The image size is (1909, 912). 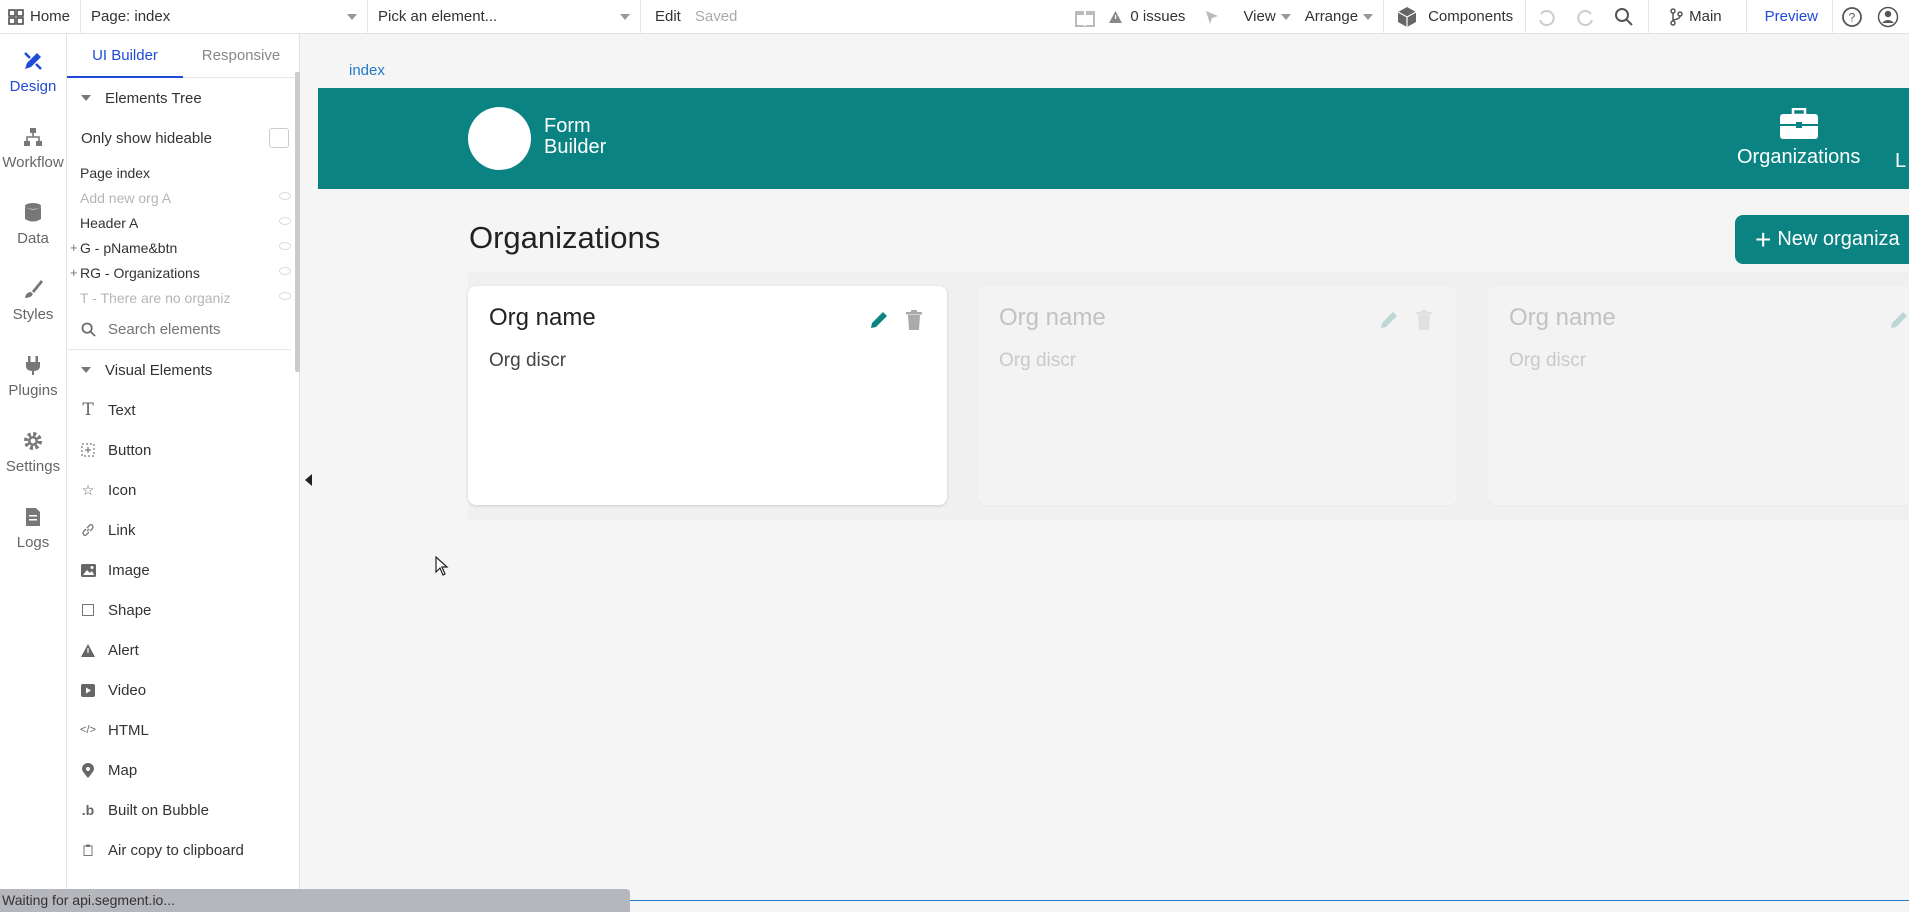 What do you see at coordinates (1546, 17) in the screenshot?
I see `undo-button` at bounding box center [1546, 17].